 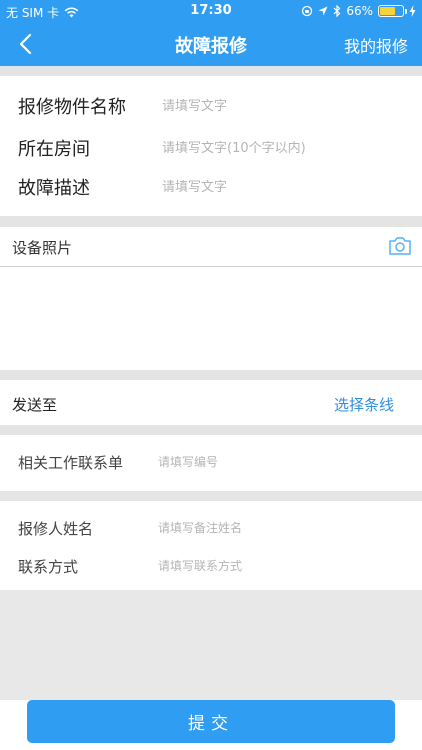 I want to click on work-order-section: 相关工作联系单, so click(x=211, y=463).